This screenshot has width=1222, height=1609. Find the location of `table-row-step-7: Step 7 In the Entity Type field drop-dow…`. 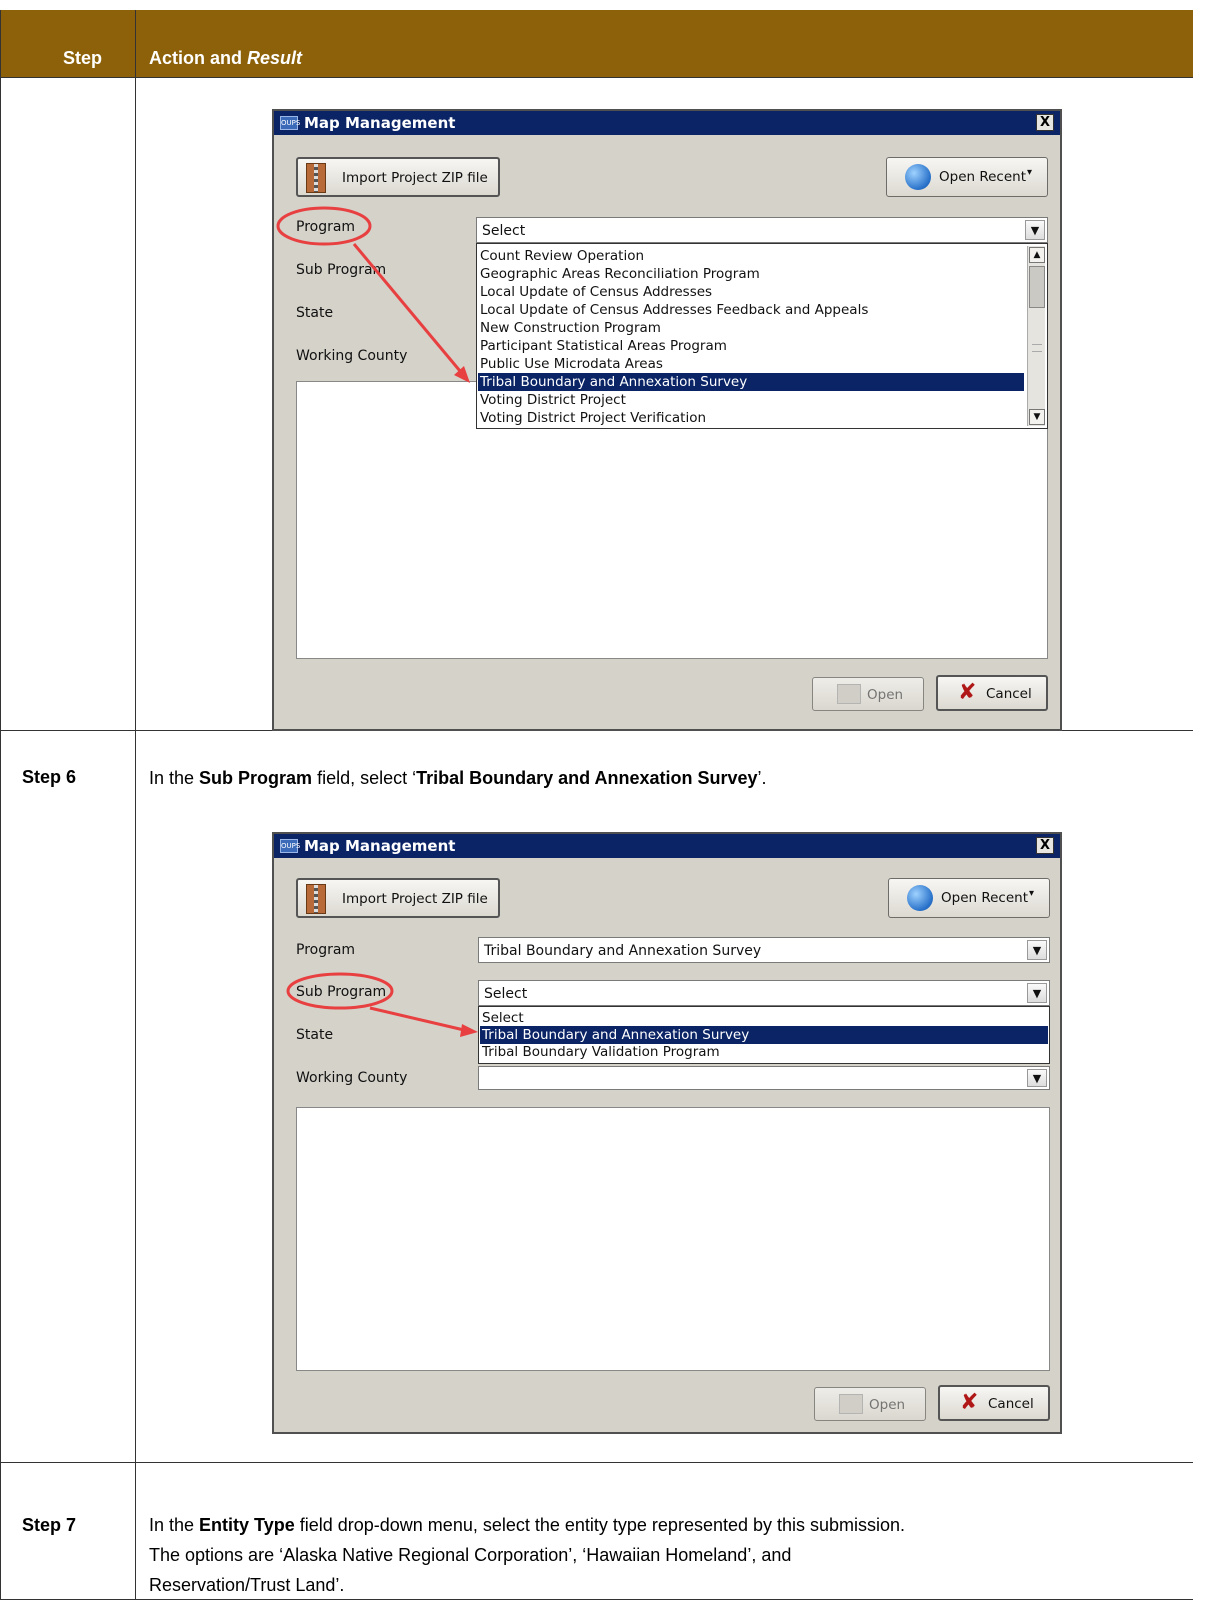

table-row-step-7: Step 7 In the Entity Type field drop-dow… is located at coordinates (597, 1531).